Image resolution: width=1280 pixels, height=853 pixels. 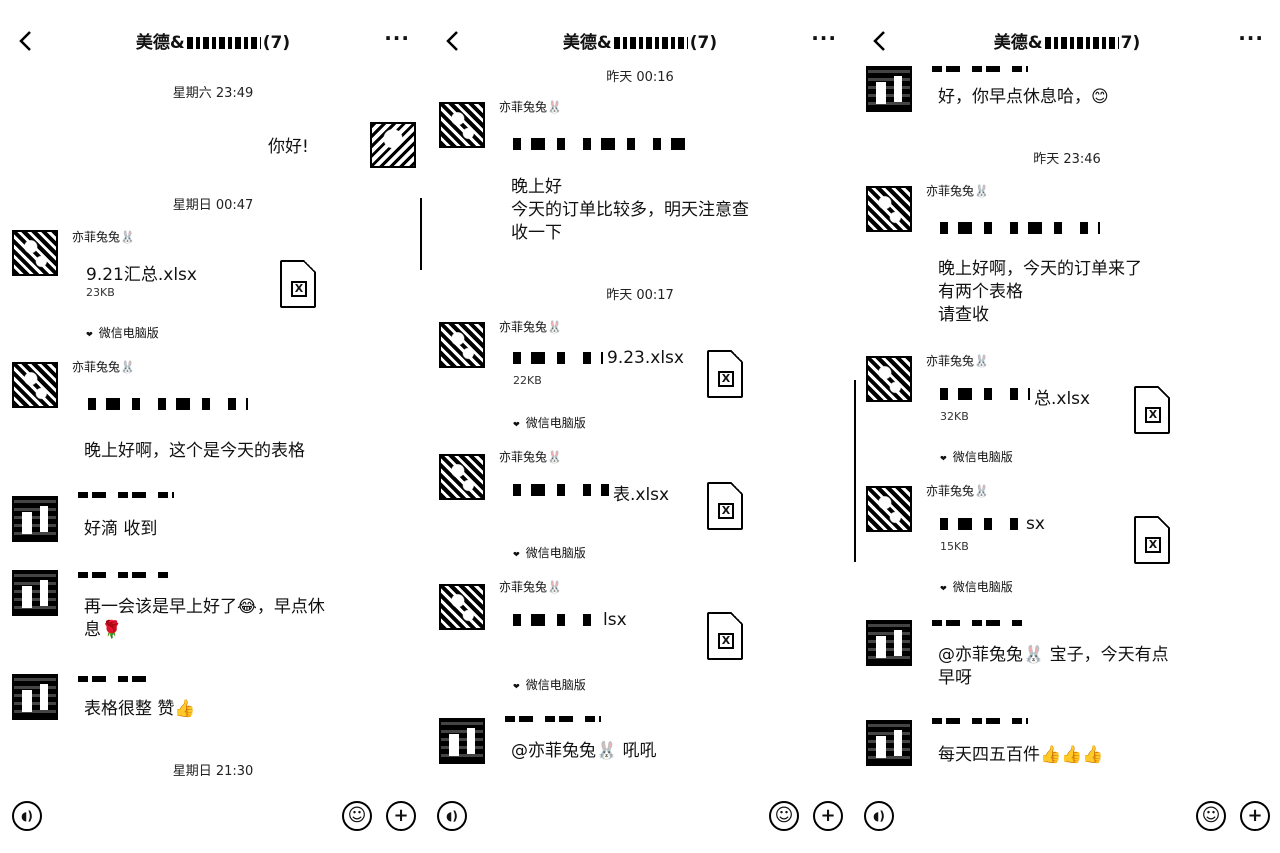 What do you see at coordinates (1067, 159) in the screenshot?
I see `timestamp: 昨天 23:46` at bounding box center [1067, 159].